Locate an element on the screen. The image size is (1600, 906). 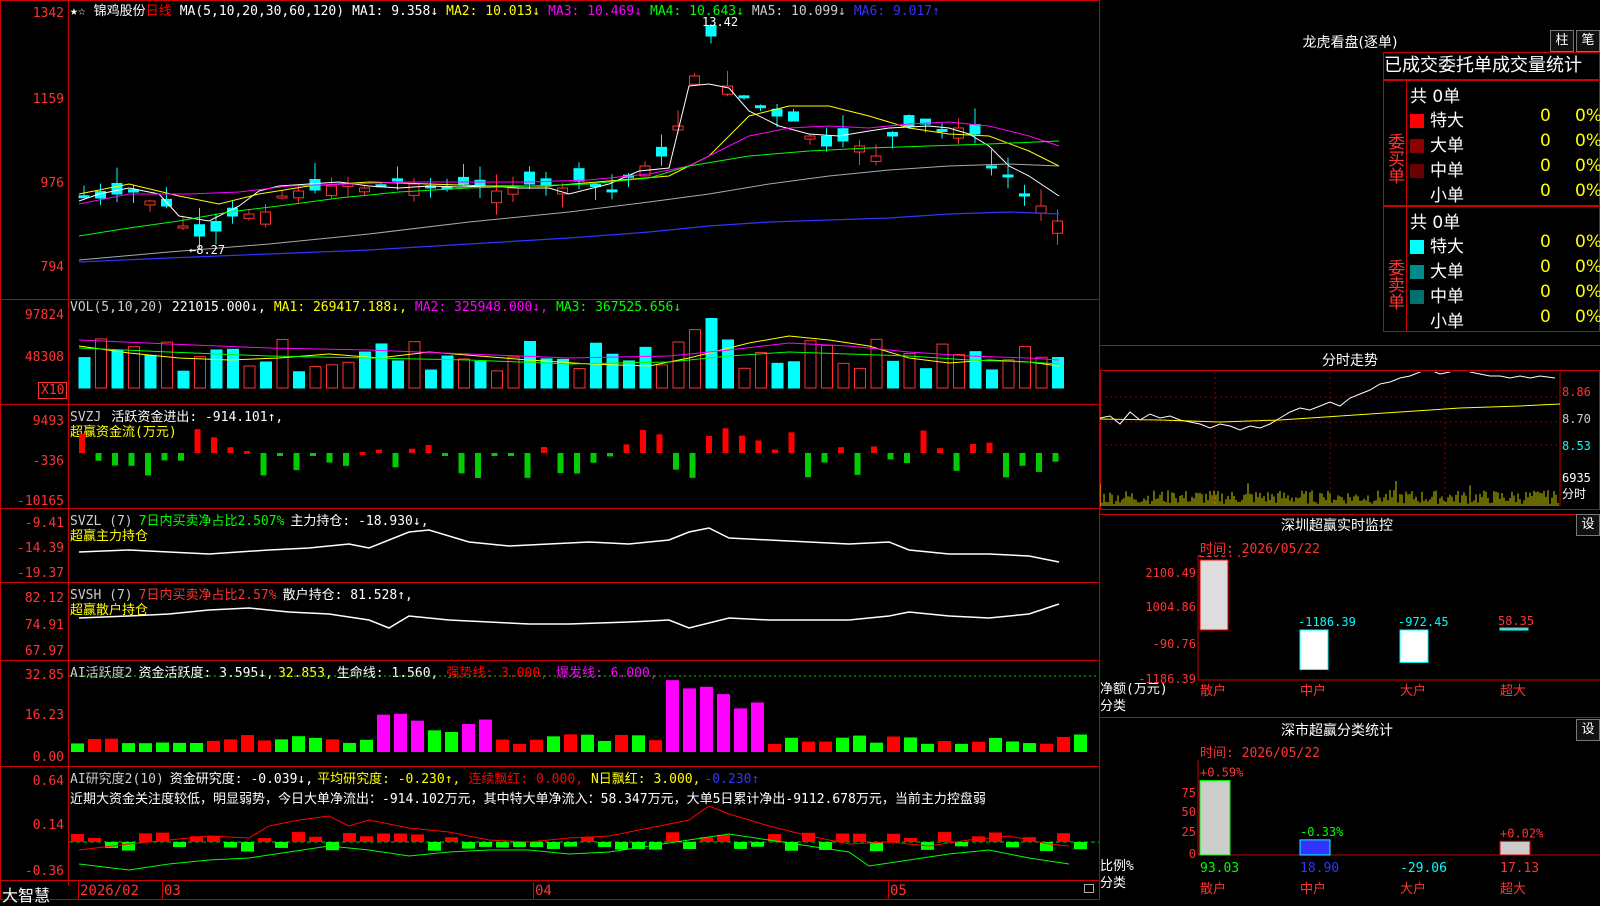
vol-unit: X10 is located at coordinates (53, 390).